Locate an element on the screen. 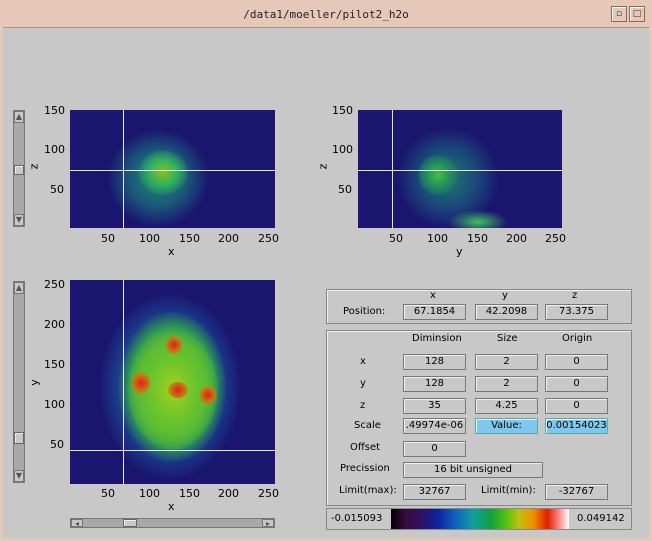  x-axis-label: y is located at coordinates (459, 251).